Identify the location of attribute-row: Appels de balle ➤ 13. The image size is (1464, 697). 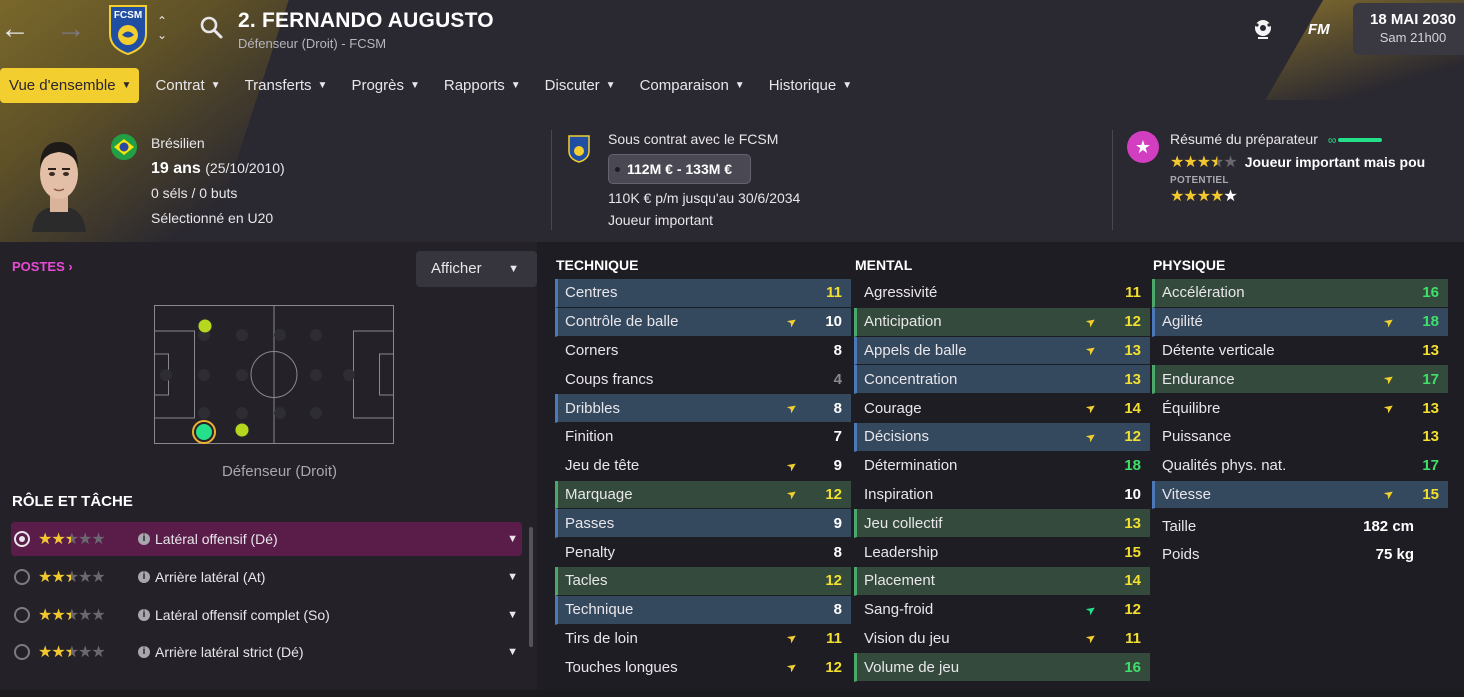
(1002, 351).